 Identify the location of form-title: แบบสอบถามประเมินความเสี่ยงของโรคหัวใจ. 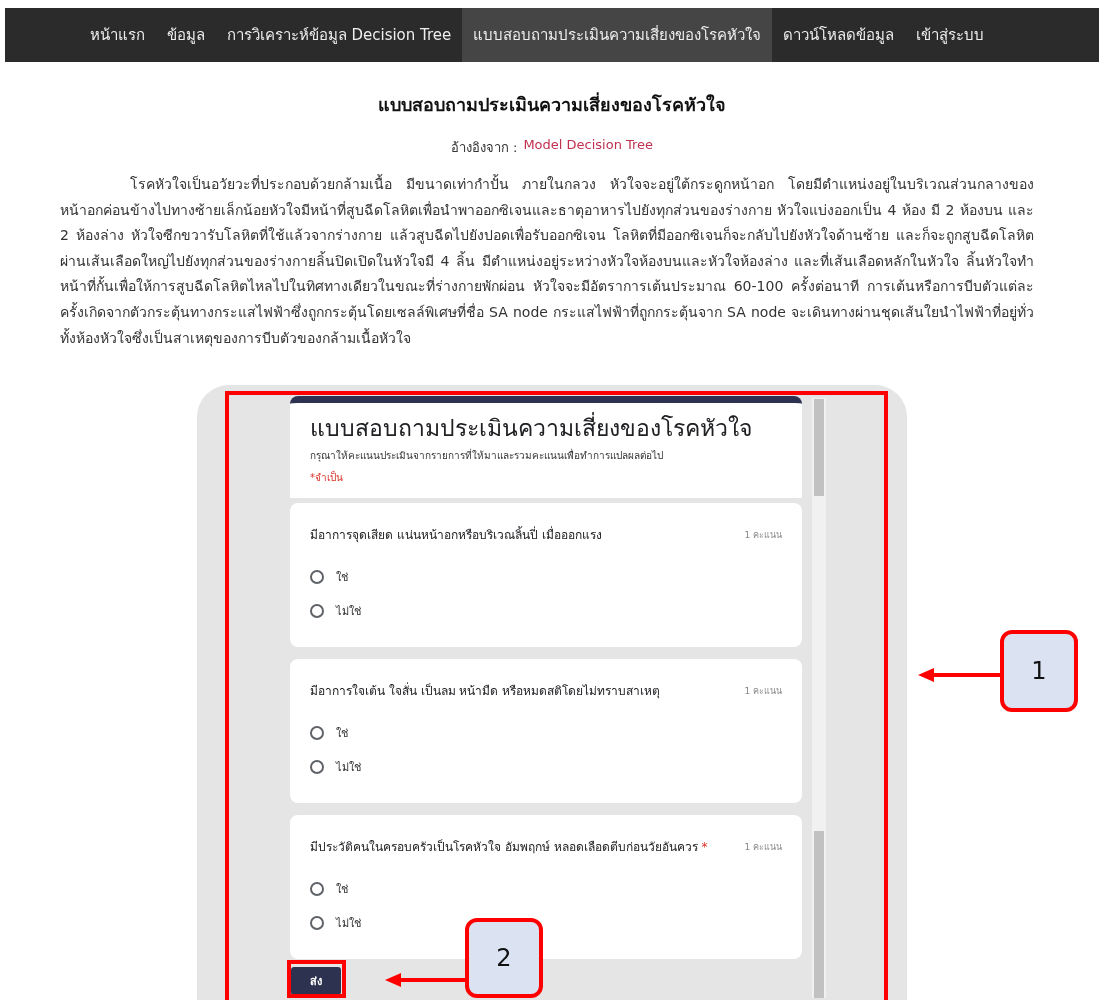
(546, 428).